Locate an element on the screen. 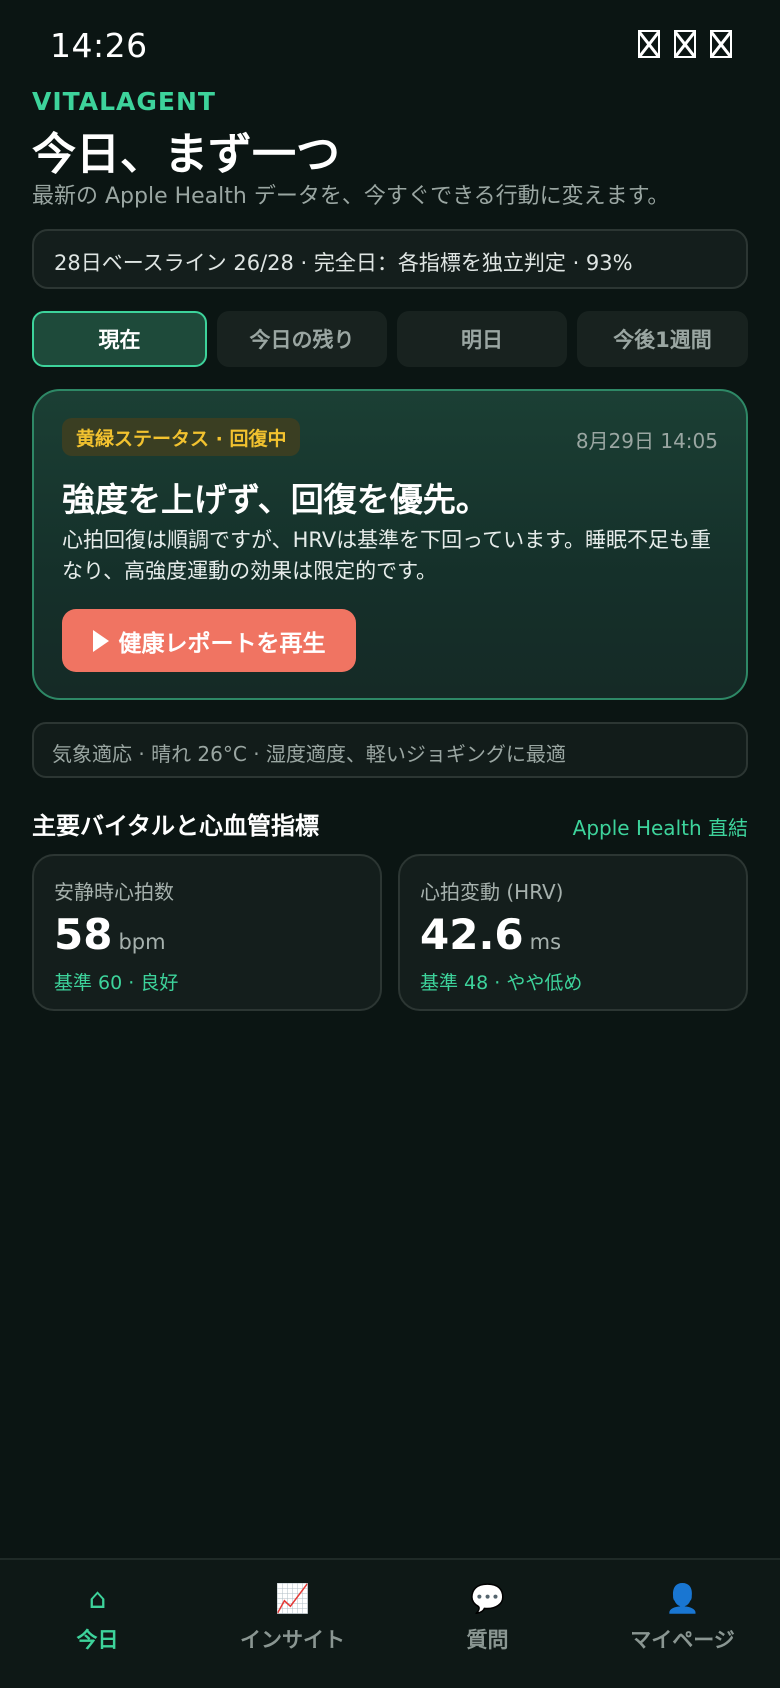 This screenshot has width=780, height=1688. page-subtitle: 最新の Apple Health データを、今すぐできる行動に変えます。 is located at coordinates (351, 196).